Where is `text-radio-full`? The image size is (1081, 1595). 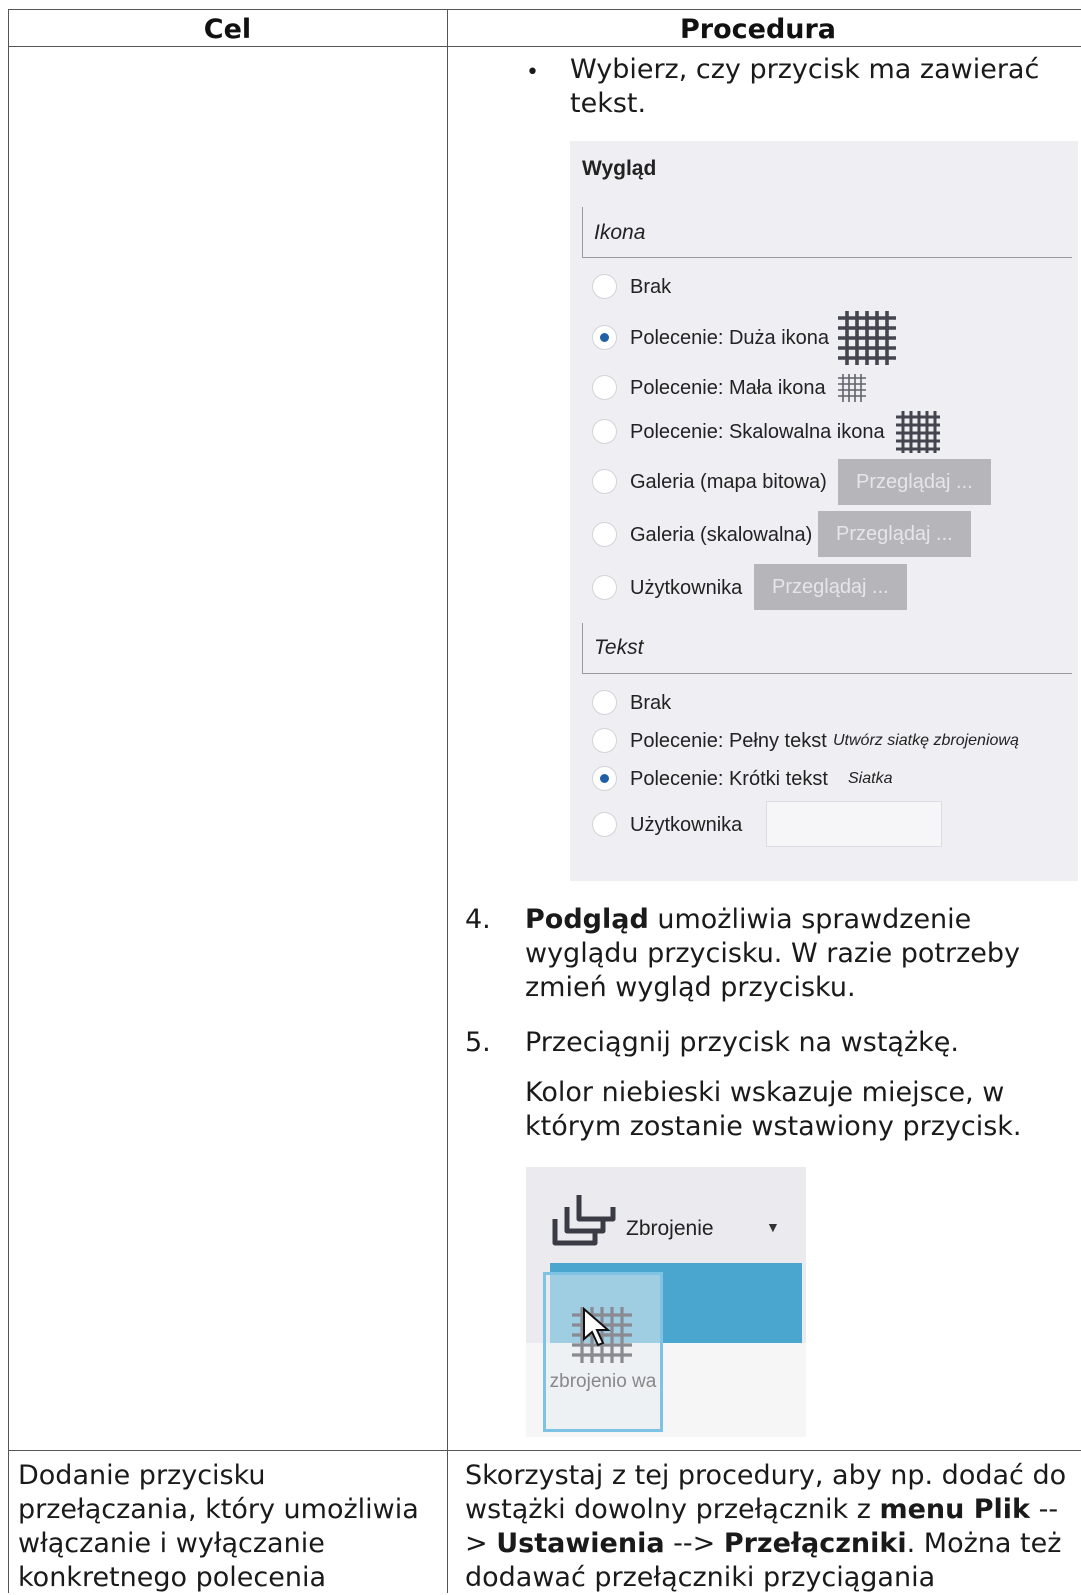
text-radio-full is located at coordinates (604, 740).